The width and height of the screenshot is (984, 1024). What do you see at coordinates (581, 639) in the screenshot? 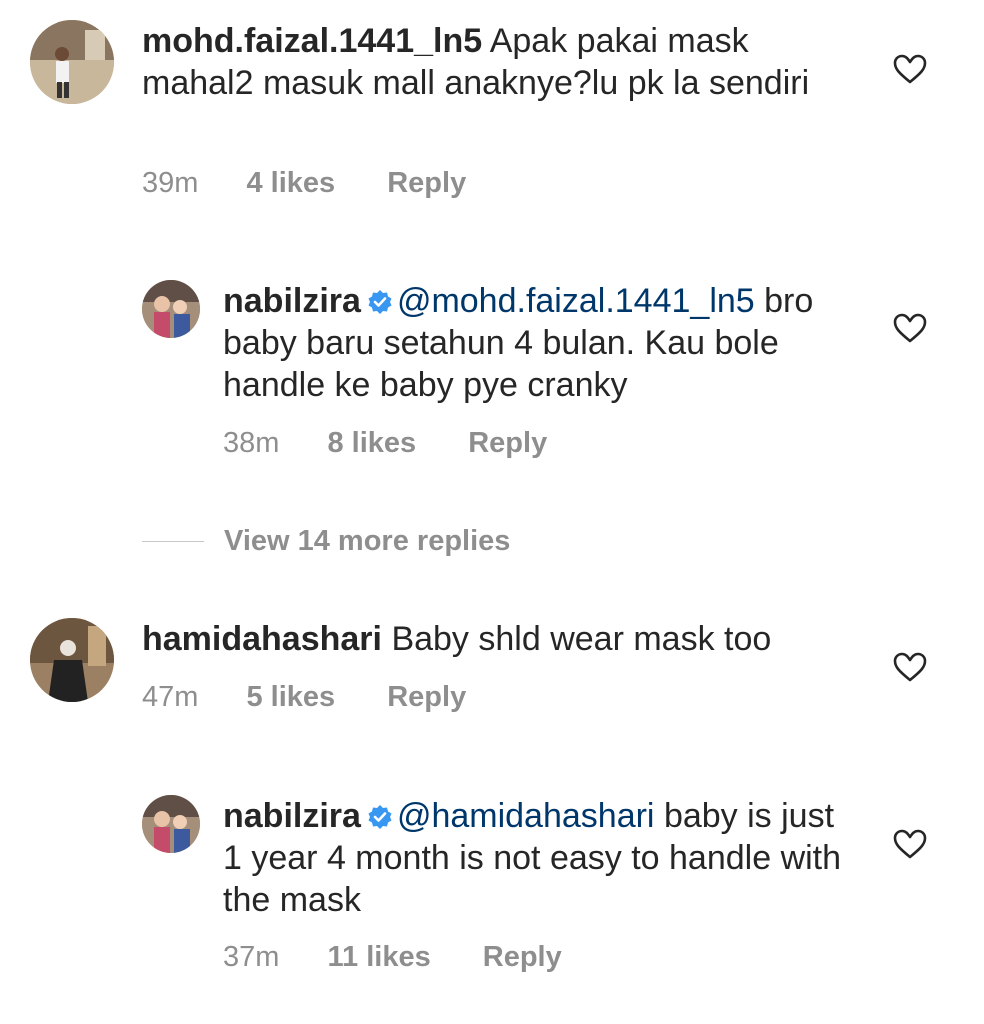
I see `comment-body: Baby shld wear mask too` at bounding box center [581, 639].